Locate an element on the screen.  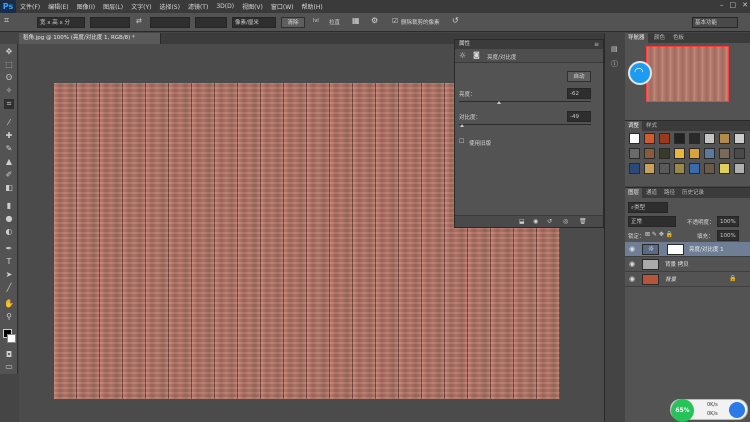
tab-color: 颜色 is located at coordinates (659, 38).